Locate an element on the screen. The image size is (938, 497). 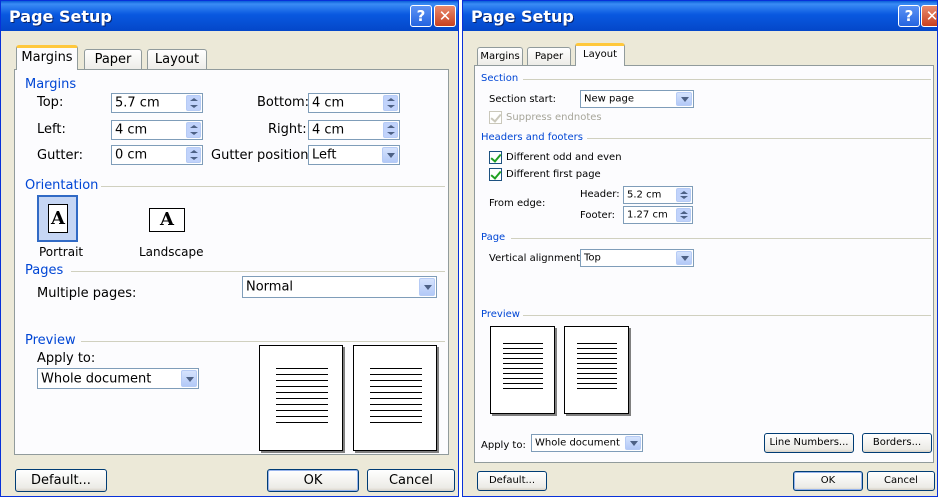
preview-divider is located at coordinates (727, 315).